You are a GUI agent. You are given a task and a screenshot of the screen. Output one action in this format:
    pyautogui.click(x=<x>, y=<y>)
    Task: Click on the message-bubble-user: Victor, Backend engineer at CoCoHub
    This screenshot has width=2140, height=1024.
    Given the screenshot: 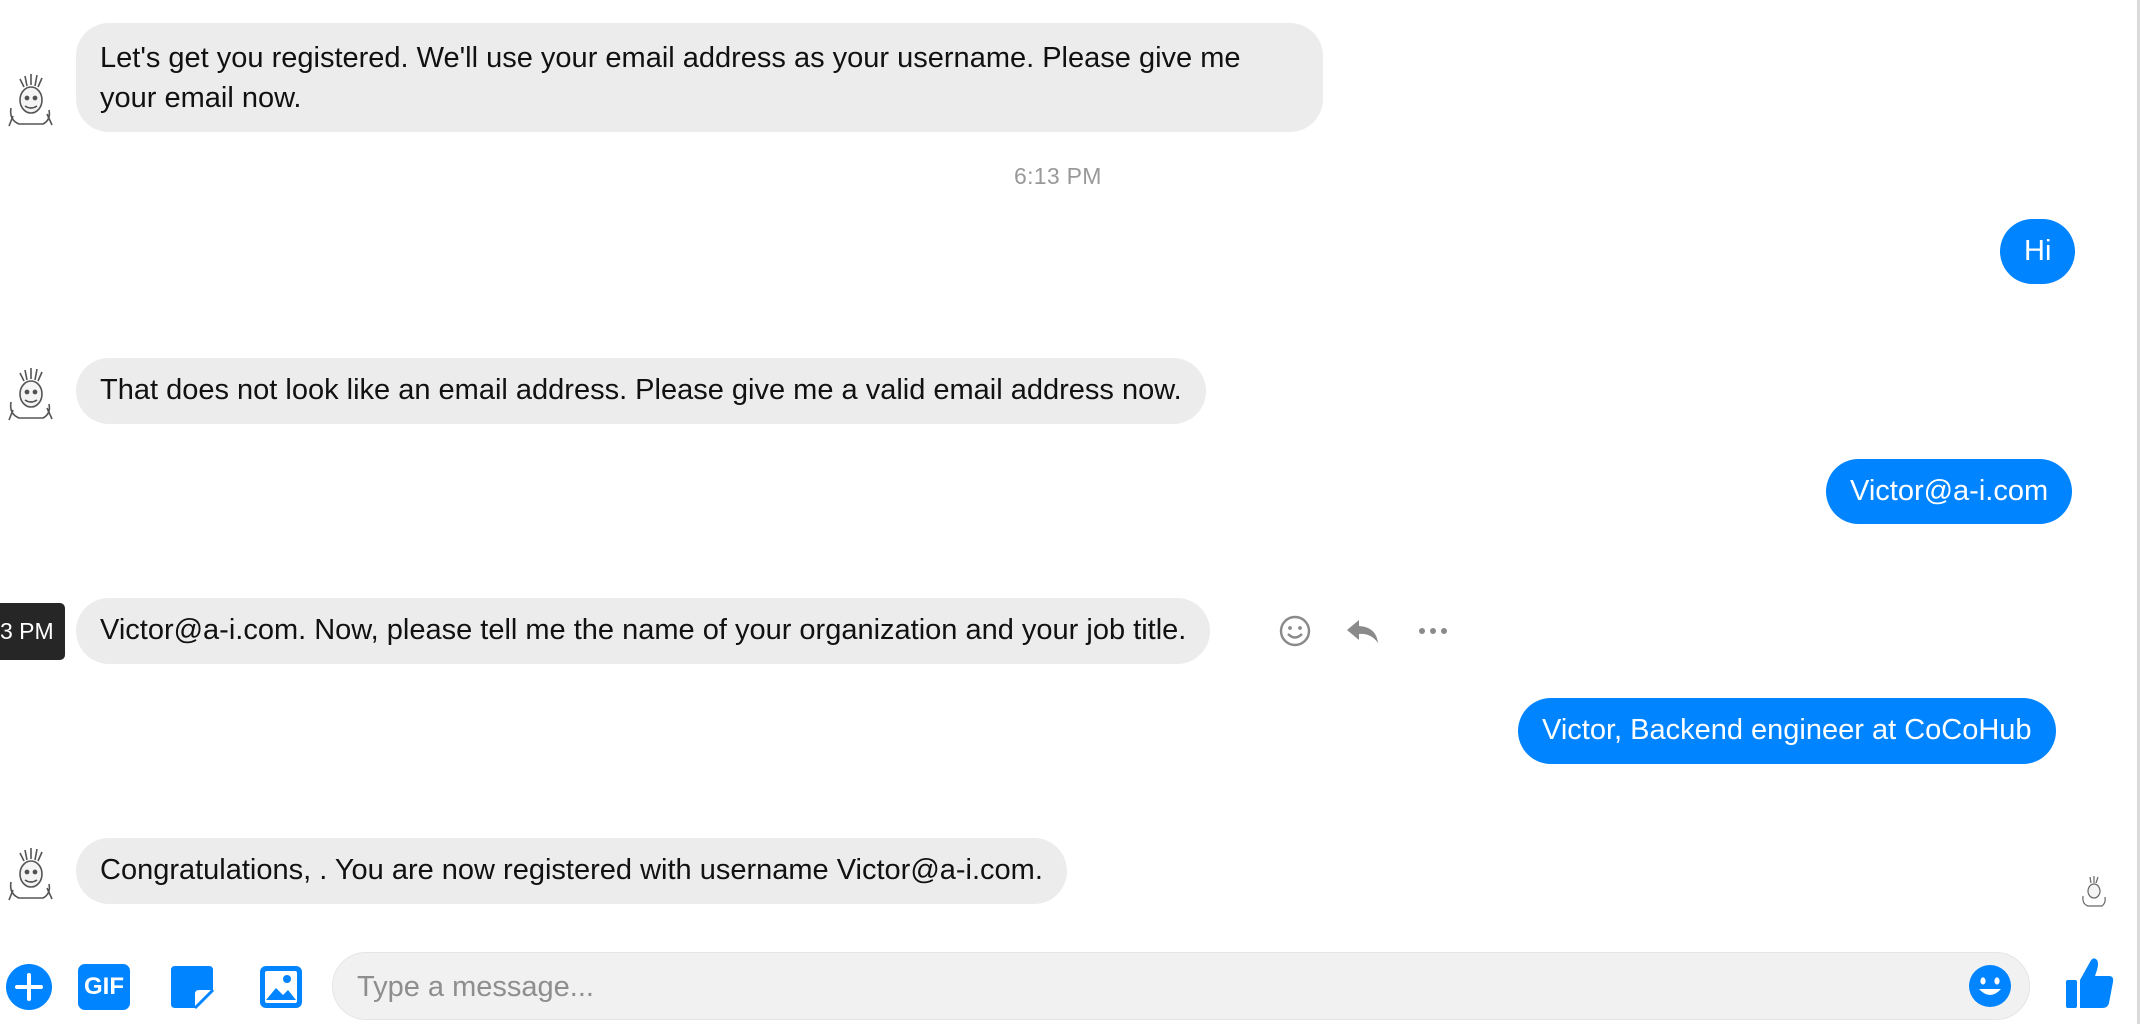 What is the action you would take?
    pyautogui.click(x=1787, y=731)
    